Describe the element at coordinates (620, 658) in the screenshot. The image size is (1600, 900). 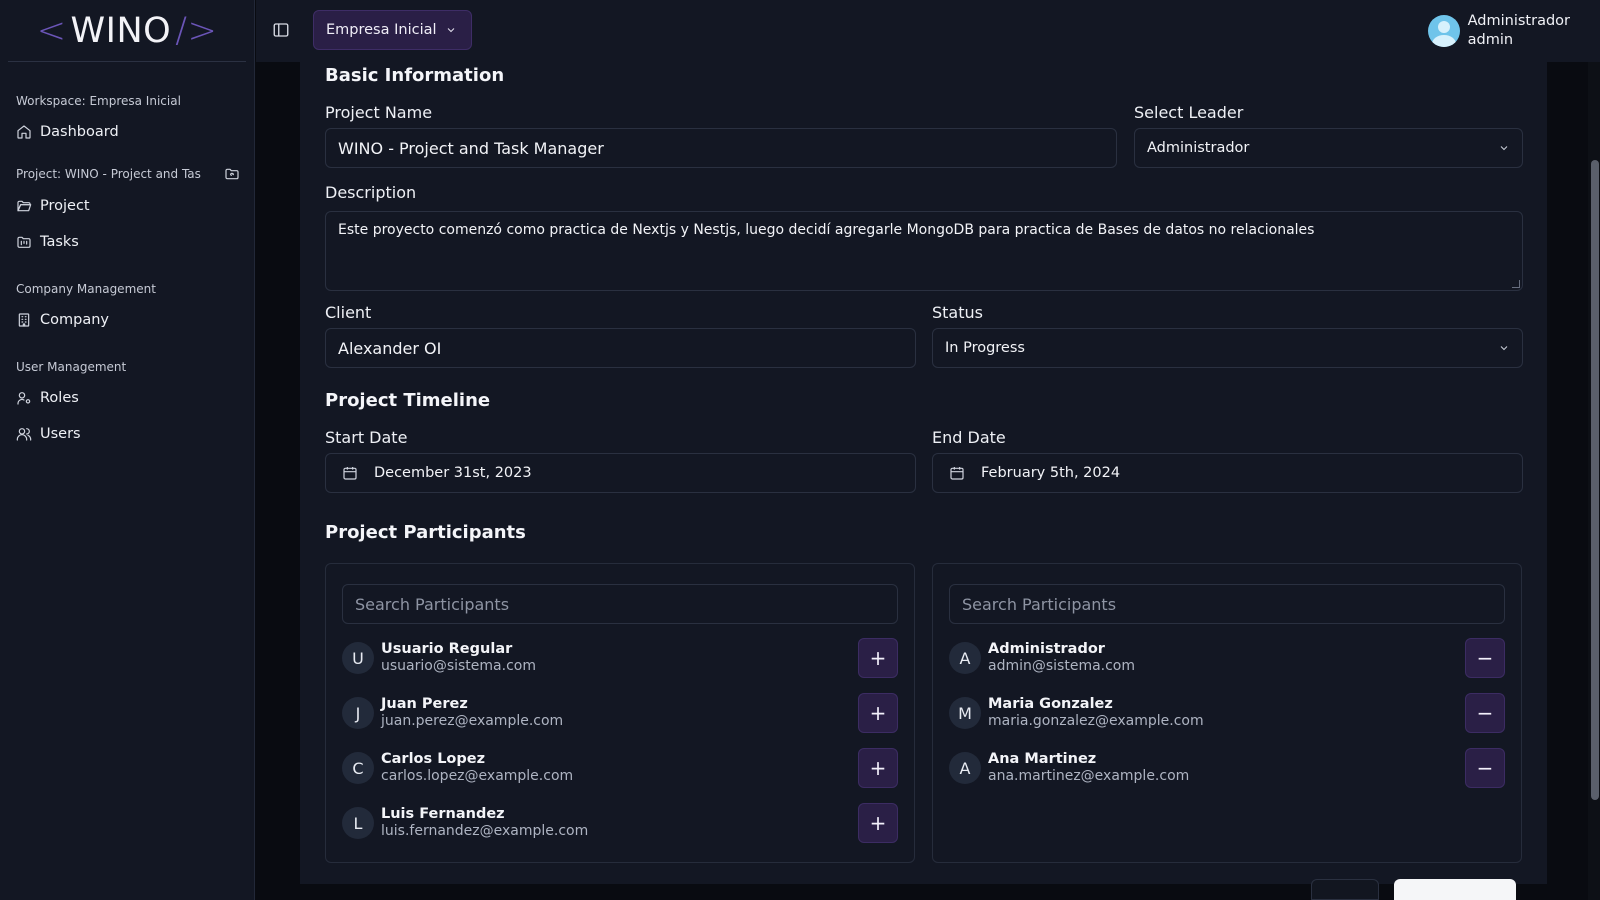
I see `list-item: U Usuario Regular usuario@sistema.com +` at that location.